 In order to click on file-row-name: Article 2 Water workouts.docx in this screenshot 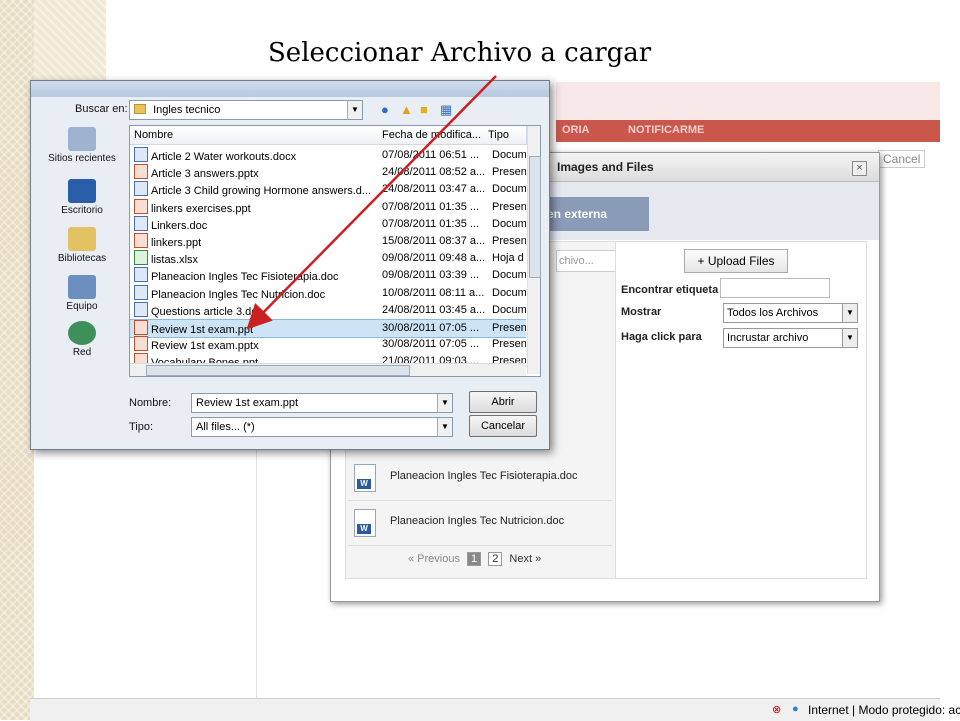, I will do `click(254, 156)`.